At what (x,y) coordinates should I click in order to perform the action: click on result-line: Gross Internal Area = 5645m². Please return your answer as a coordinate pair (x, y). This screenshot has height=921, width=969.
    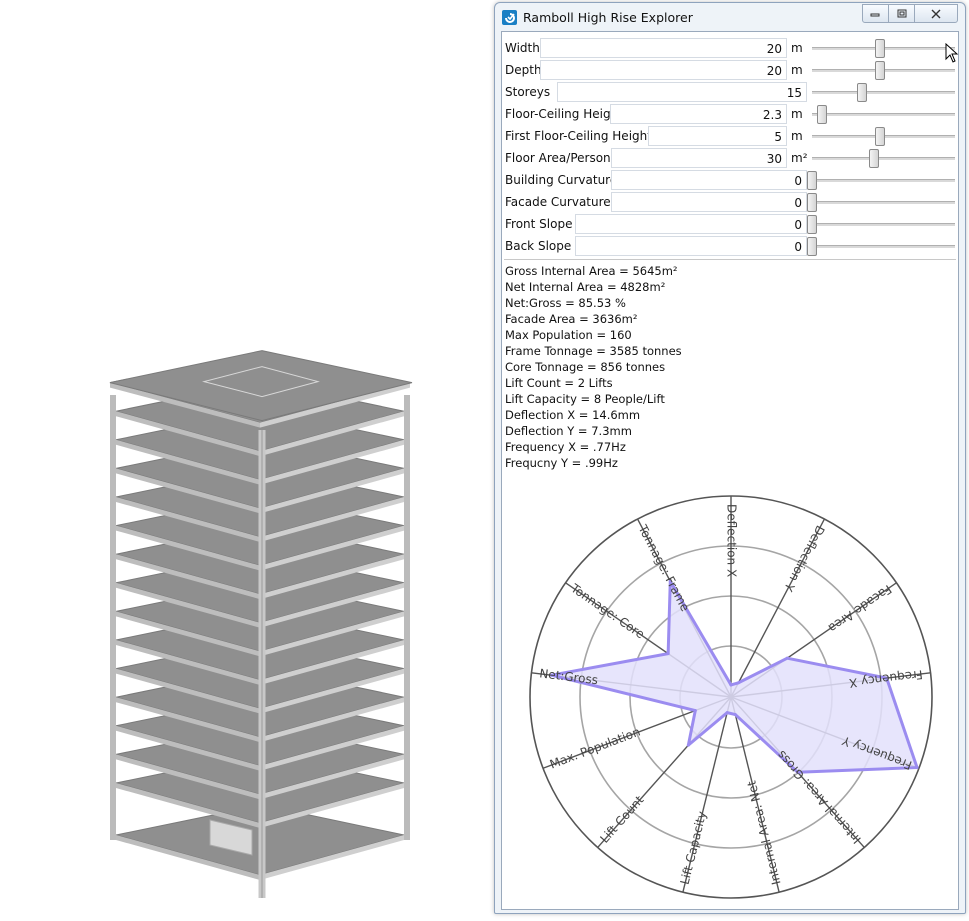
    Looking at the image, I should click on (591, 271).